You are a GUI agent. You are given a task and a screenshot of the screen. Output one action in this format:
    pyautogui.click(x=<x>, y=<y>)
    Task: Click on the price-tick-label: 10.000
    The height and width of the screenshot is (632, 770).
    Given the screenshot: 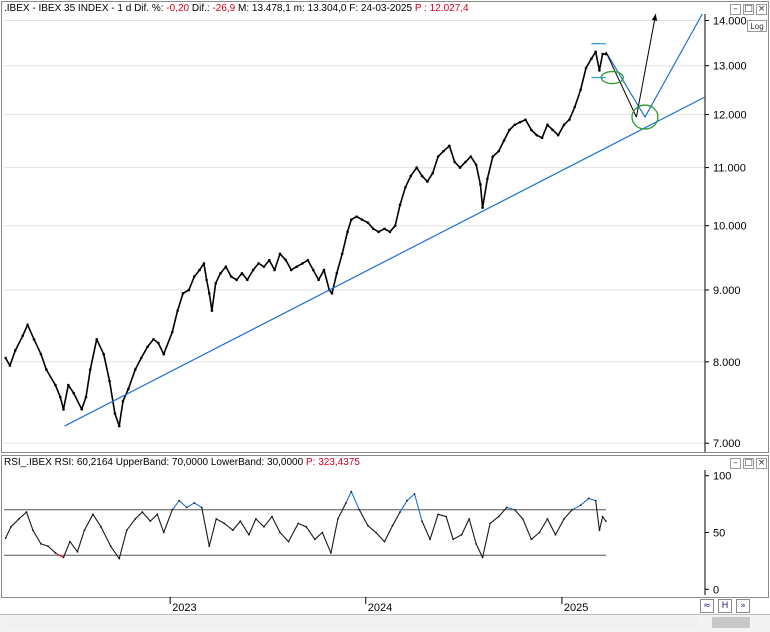 What is the action you would take?
    pyautogui.click(x=730, y=227)
    